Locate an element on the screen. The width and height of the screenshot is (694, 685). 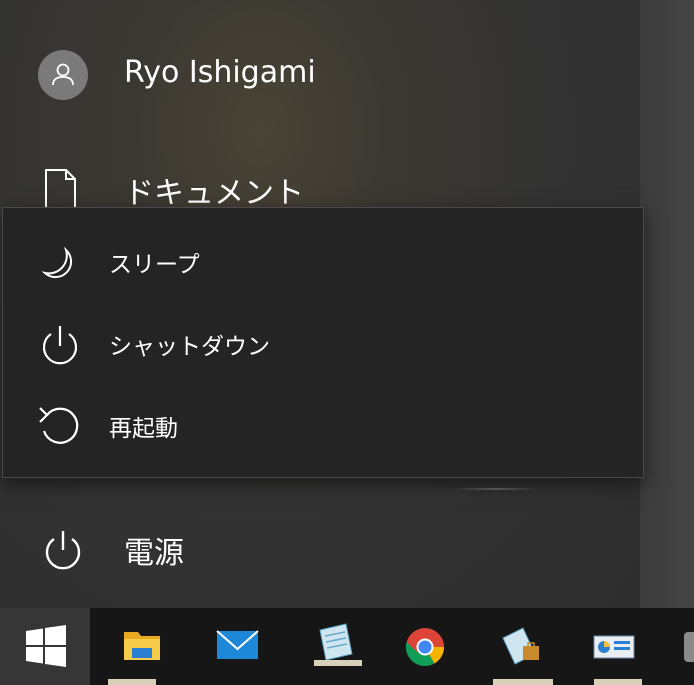
user-name: Ryo Ishigami is located at coordinates (220, 72).